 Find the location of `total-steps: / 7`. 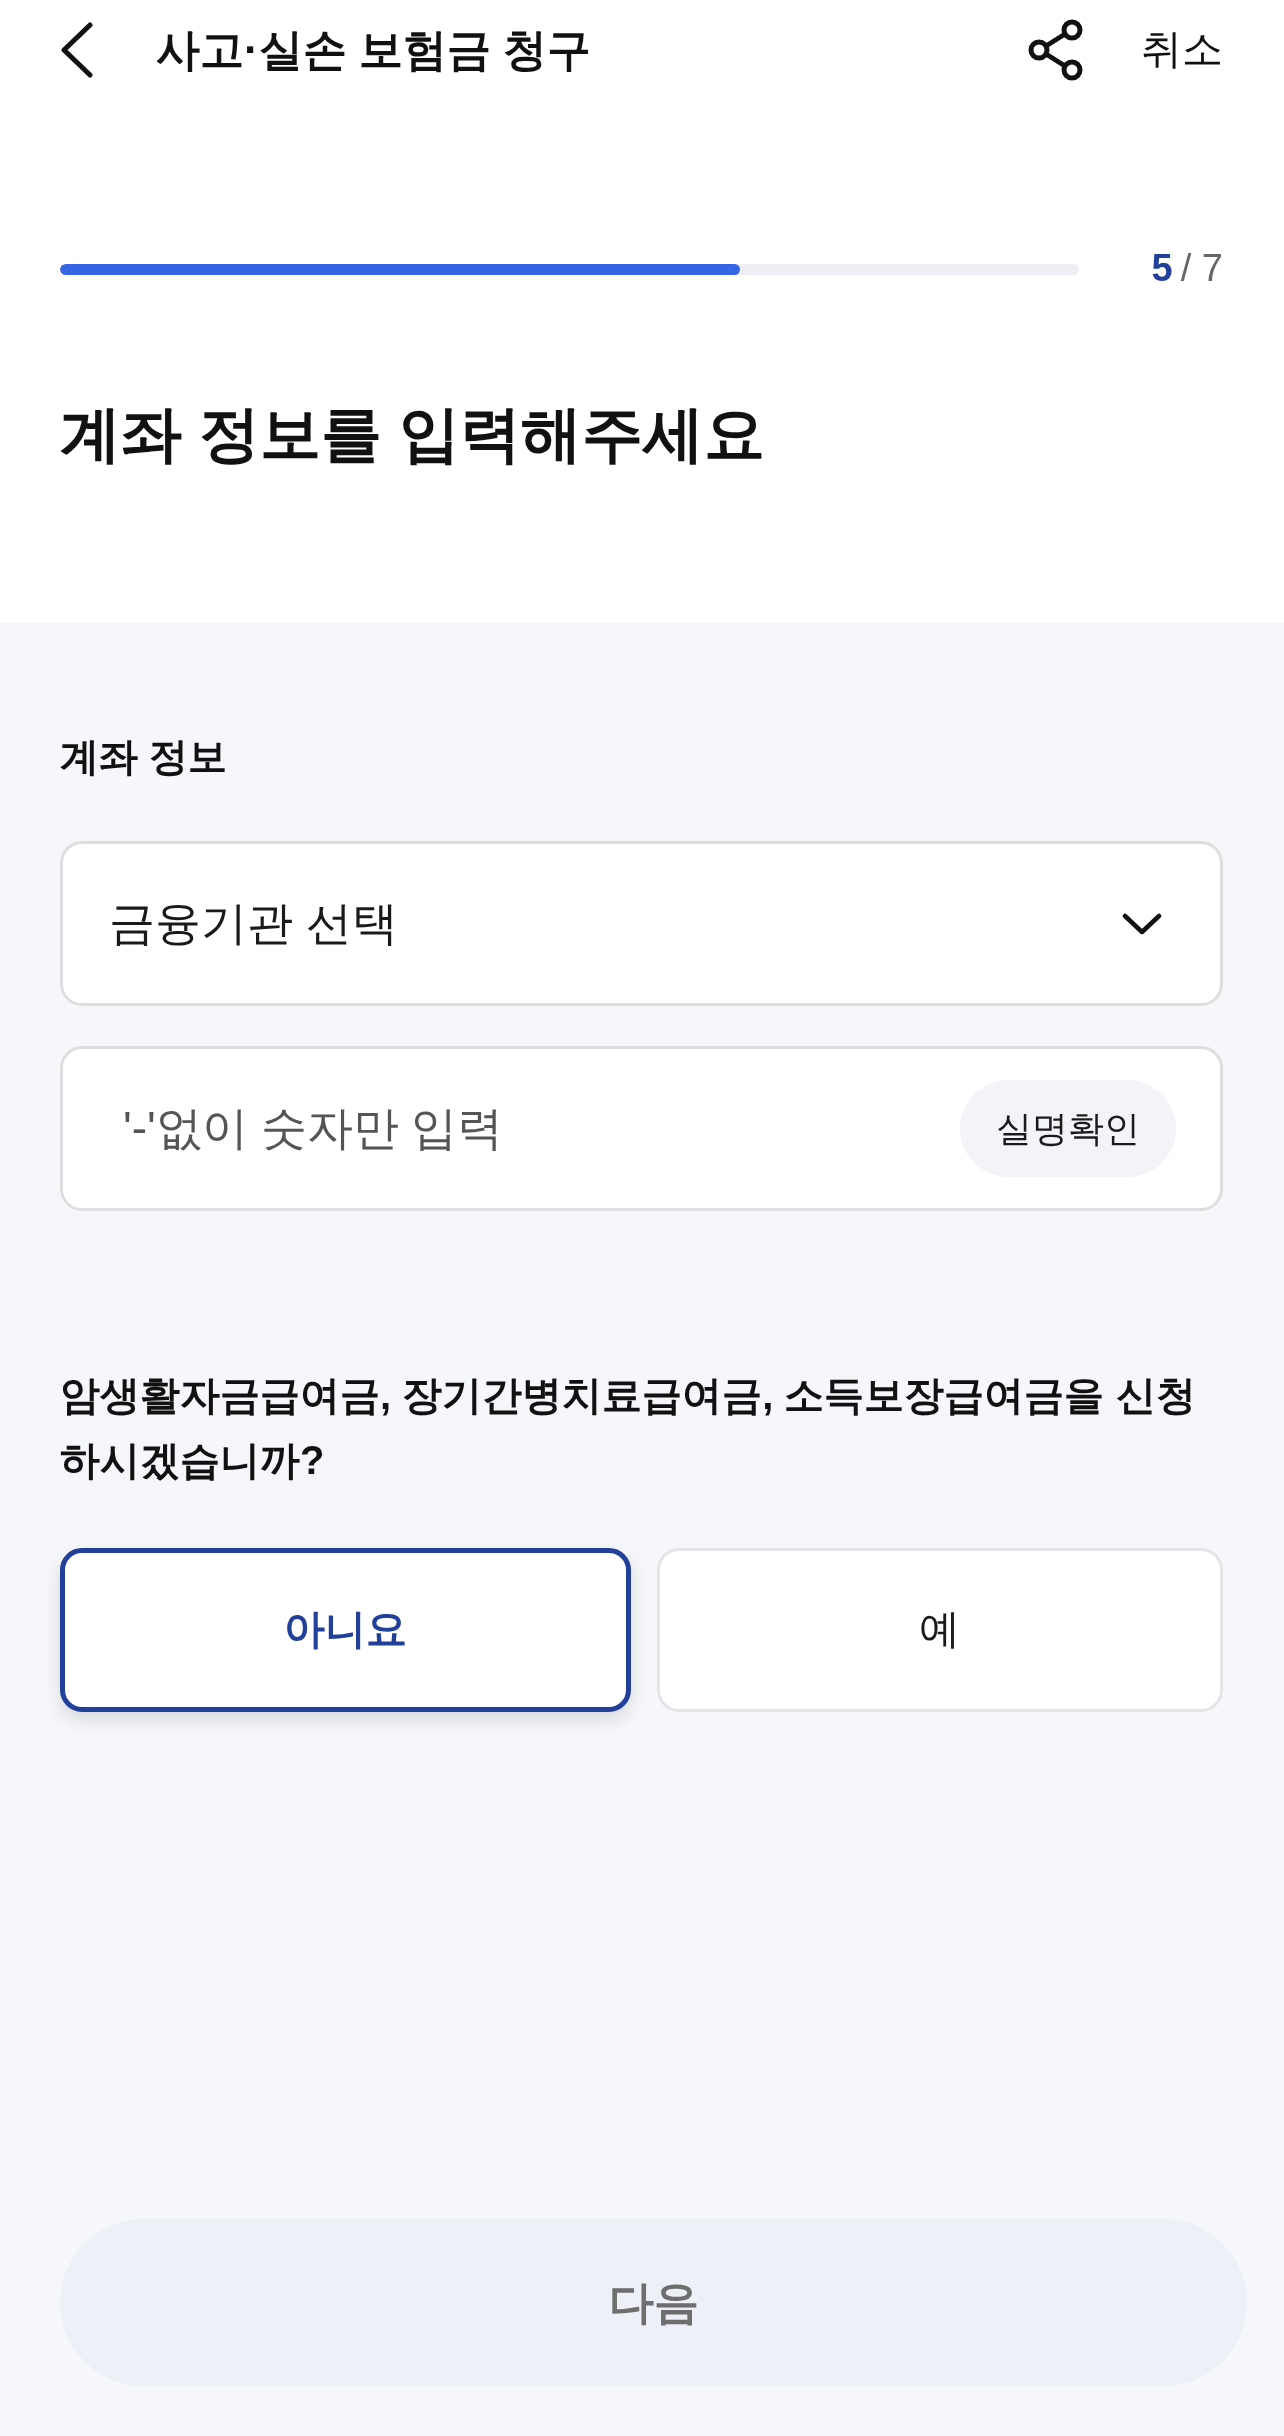

total-steps: / 7 is located at coordinates (1201, 269).